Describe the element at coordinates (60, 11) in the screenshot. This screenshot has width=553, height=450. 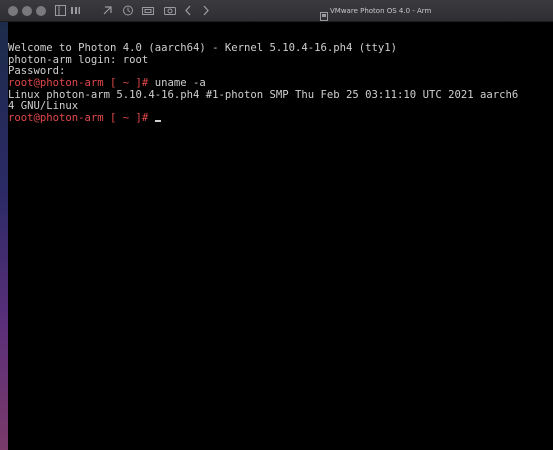
I see `sidebar-icon` at that location.